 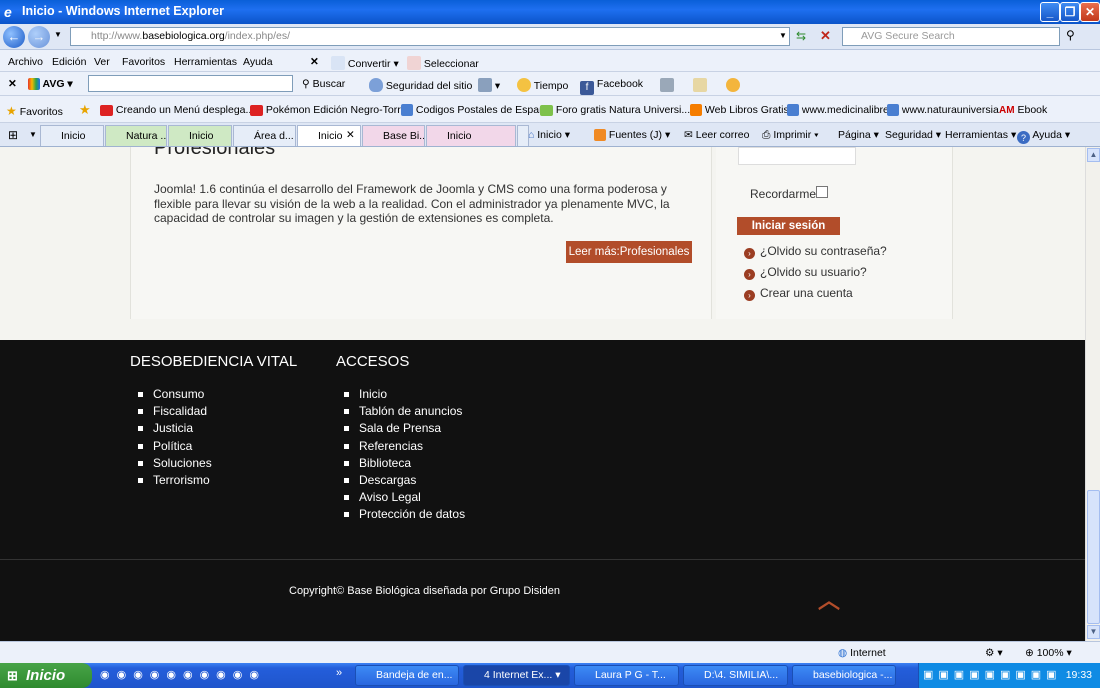 I want to click on feeds-button: Fuentes (J) ▾, so click(x=632, y=135).